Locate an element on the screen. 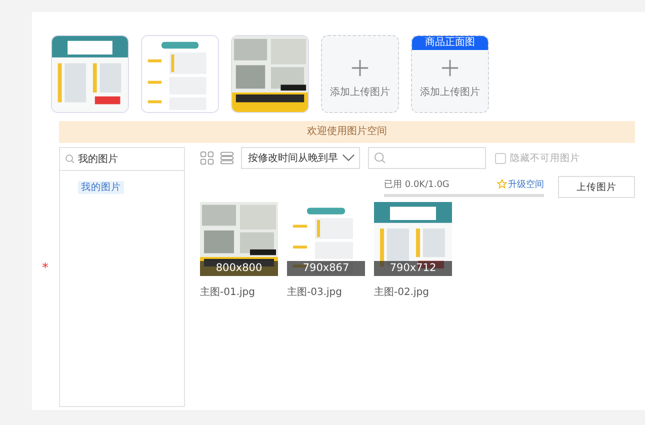 This screenshot has height=425, width=645. checkbox is located at coordinates (500, 158).